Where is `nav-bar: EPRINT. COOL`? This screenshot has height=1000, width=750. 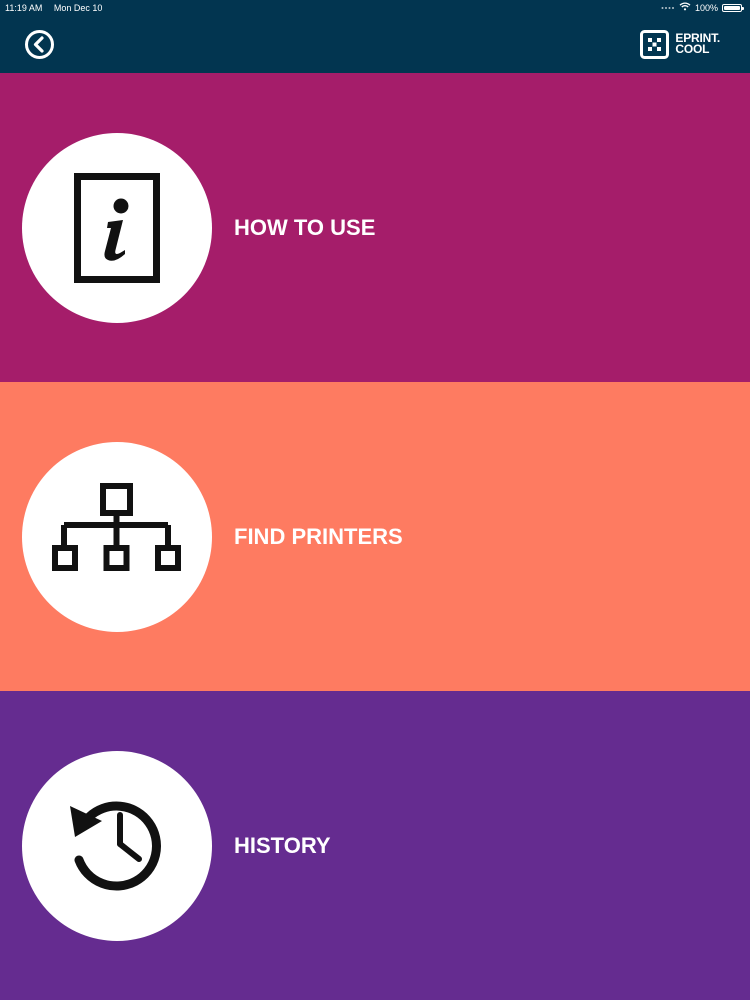
nav-bar: EPRINT. COOL is located at coordinates (375, 44).